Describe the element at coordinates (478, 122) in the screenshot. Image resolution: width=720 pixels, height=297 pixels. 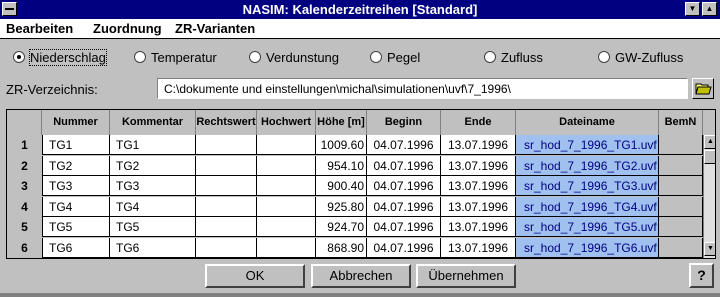
I see `col-header-ende: Ende` at that location.